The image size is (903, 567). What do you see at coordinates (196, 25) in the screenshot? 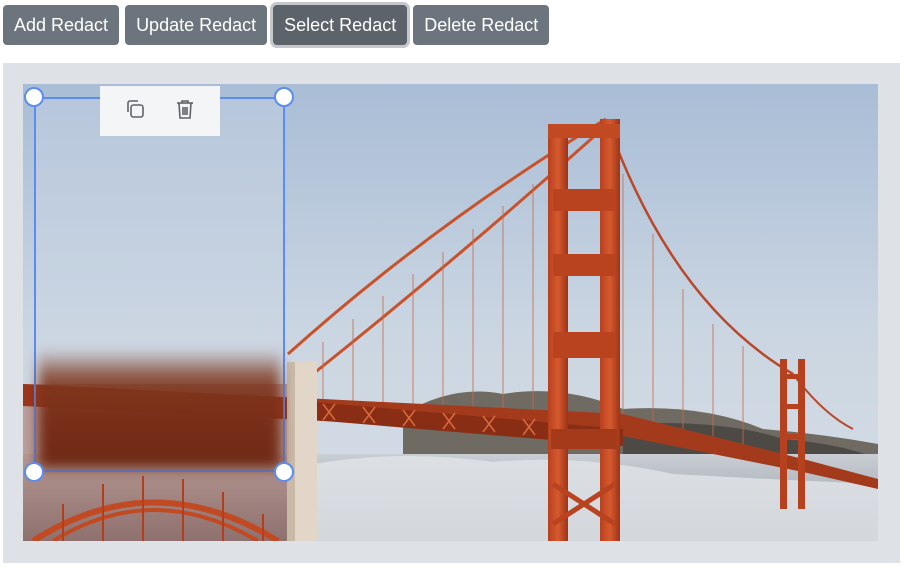
I see `update-redact-button: Update Redact` at bounding box center [196, 25].